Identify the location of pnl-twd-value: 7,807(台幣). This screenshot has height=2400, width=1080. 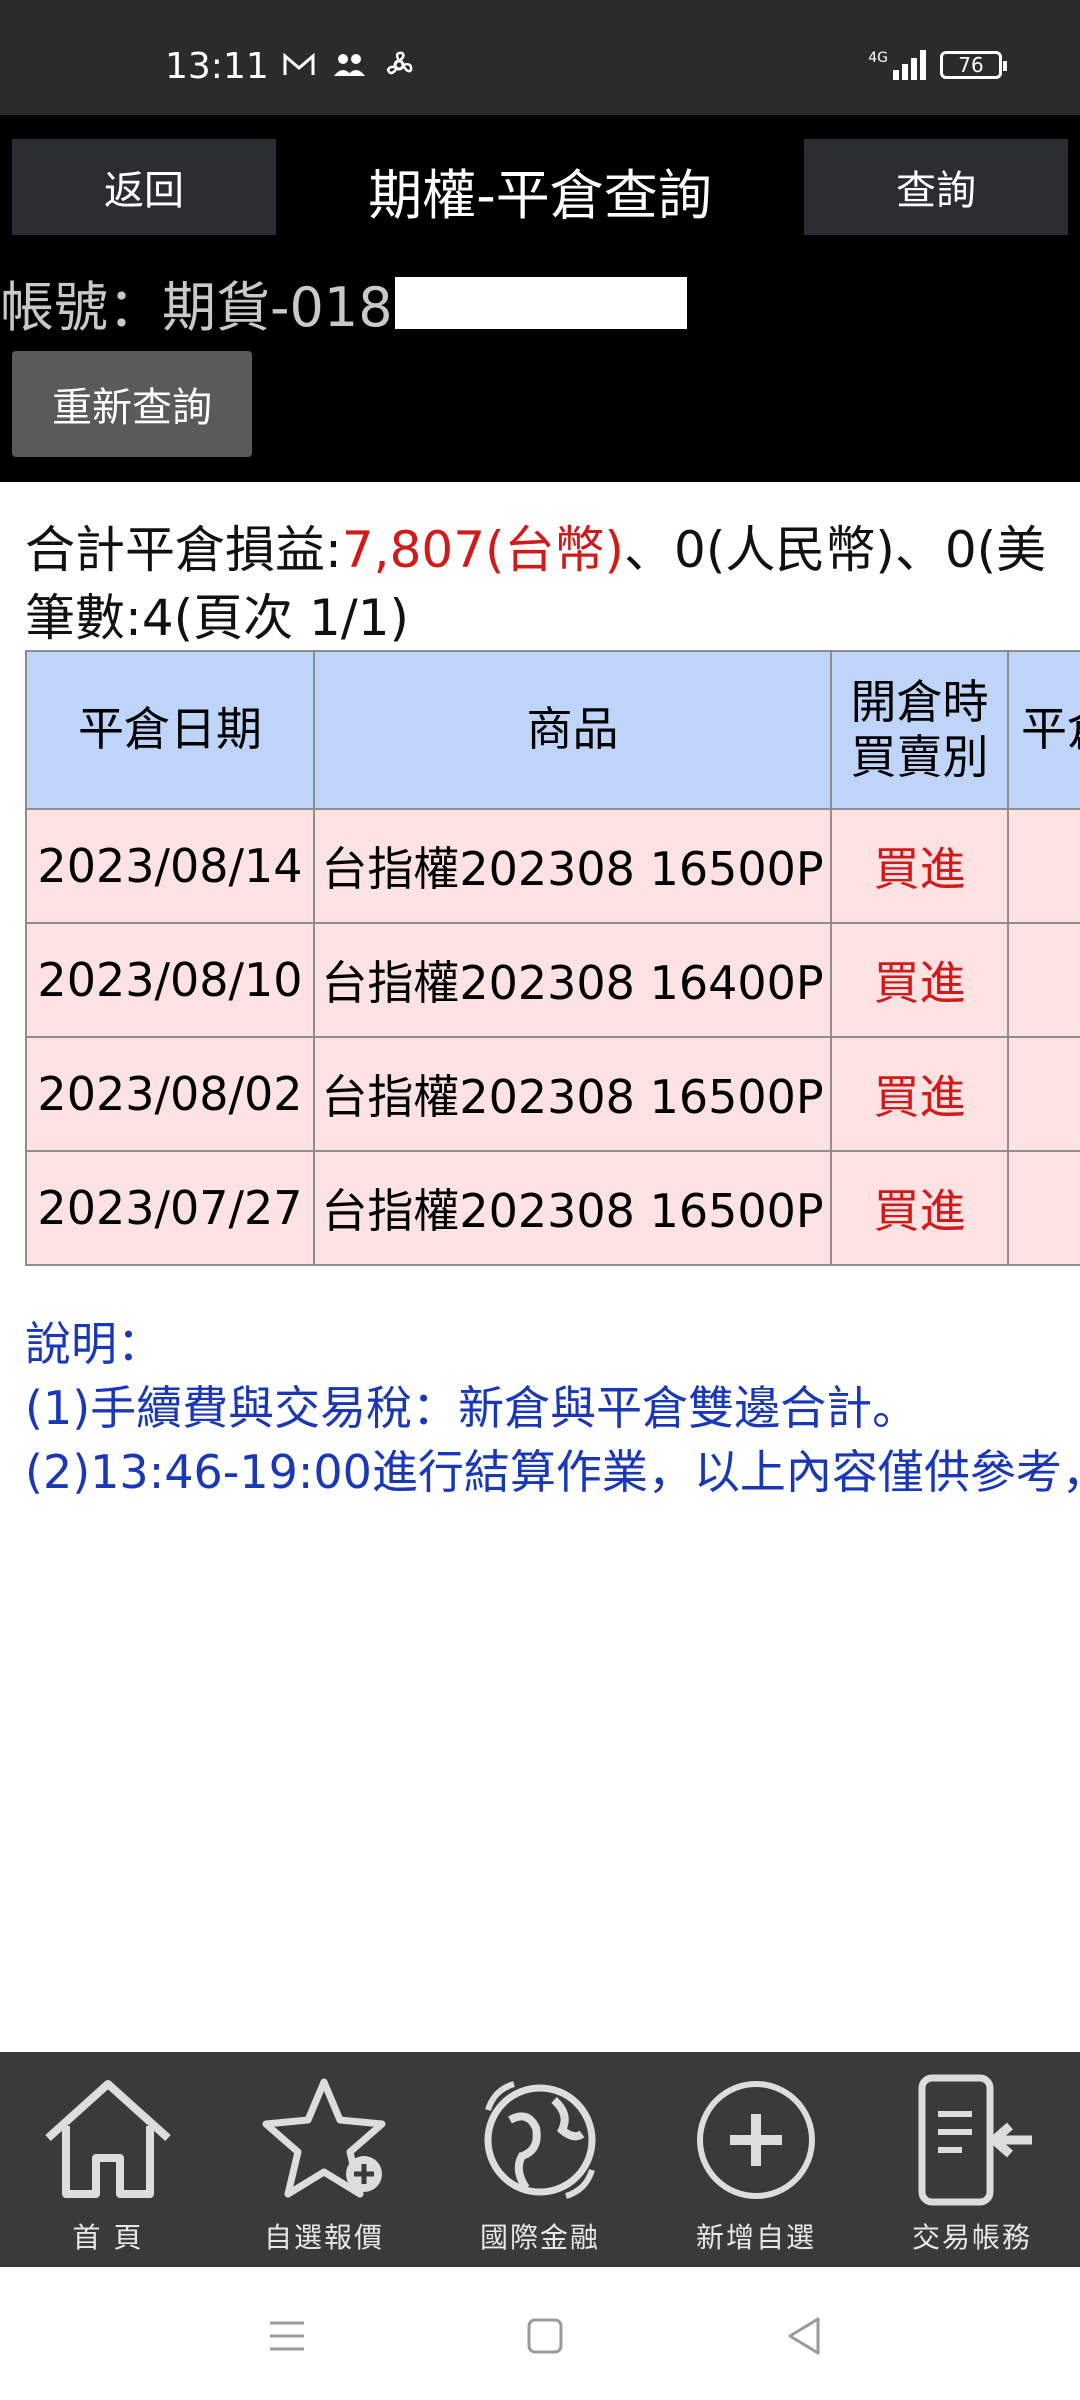
(483, 550).